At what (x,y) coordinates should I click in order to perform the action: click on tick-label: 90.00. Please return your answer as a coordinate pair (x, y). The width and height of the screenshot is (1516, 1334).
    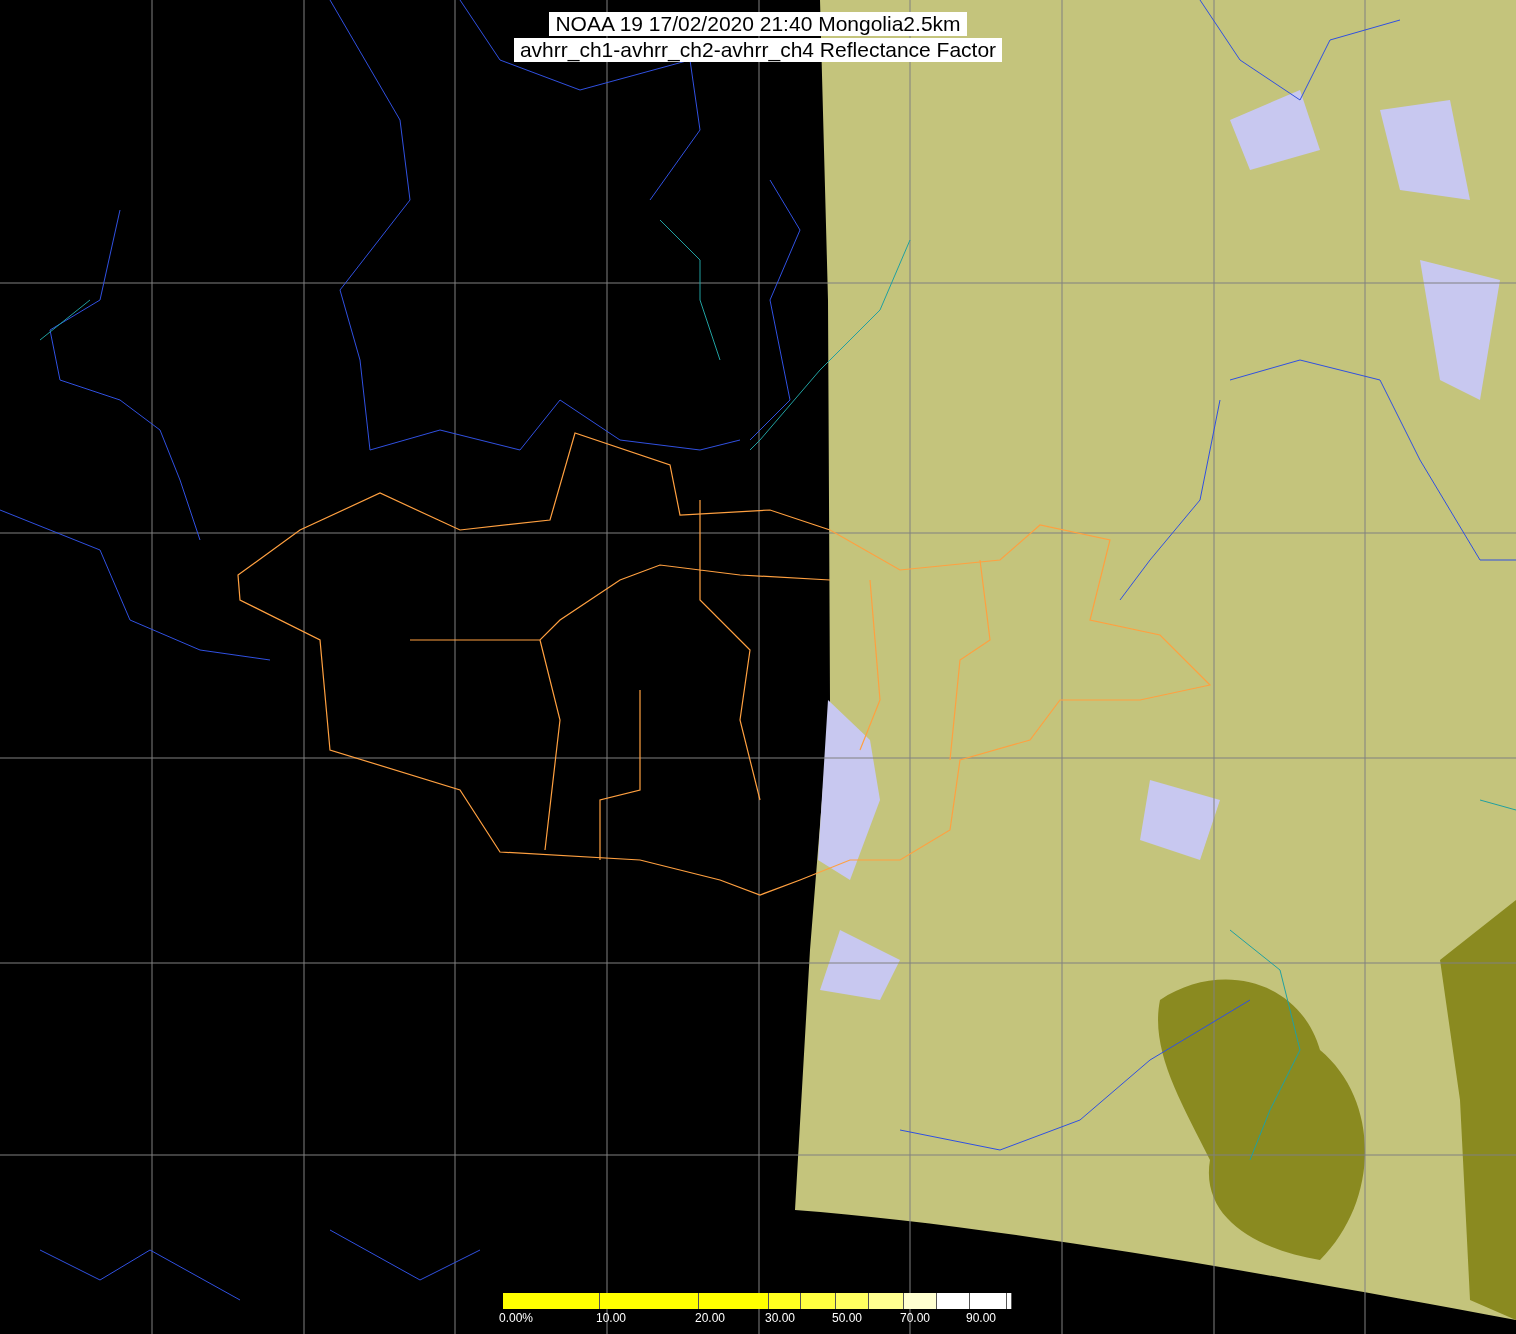
    Looking at the image, I should click on (981, 1318).